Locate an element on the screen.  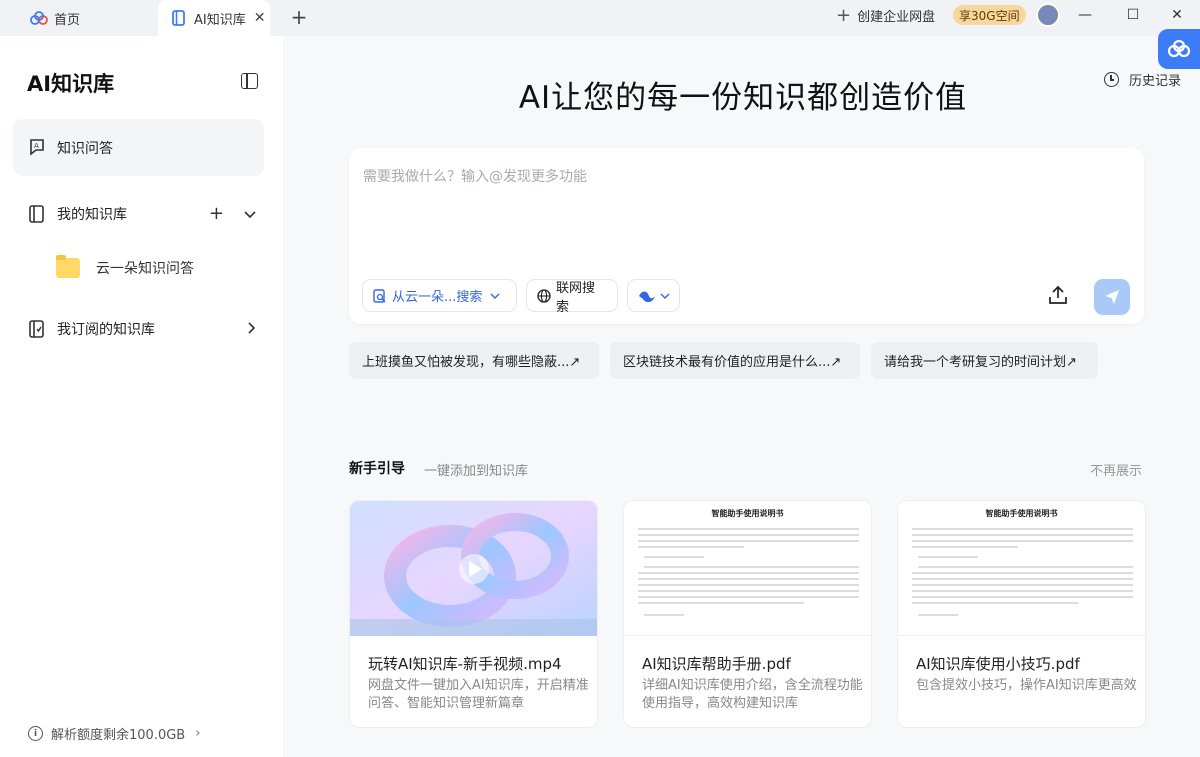
page-title: AI让您的每一份知识都创造价值 is located at coordinates (743, 98).